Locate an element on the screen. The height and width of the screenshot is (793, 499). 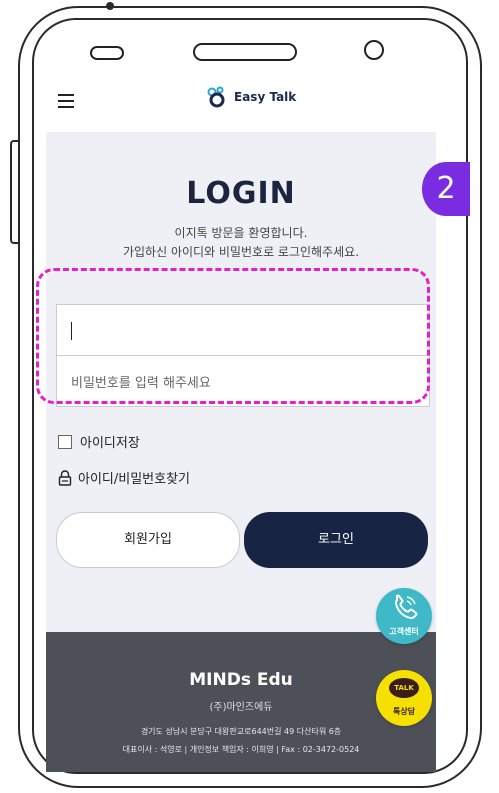
logo-mark-icon is located at coordinates (219, 97).